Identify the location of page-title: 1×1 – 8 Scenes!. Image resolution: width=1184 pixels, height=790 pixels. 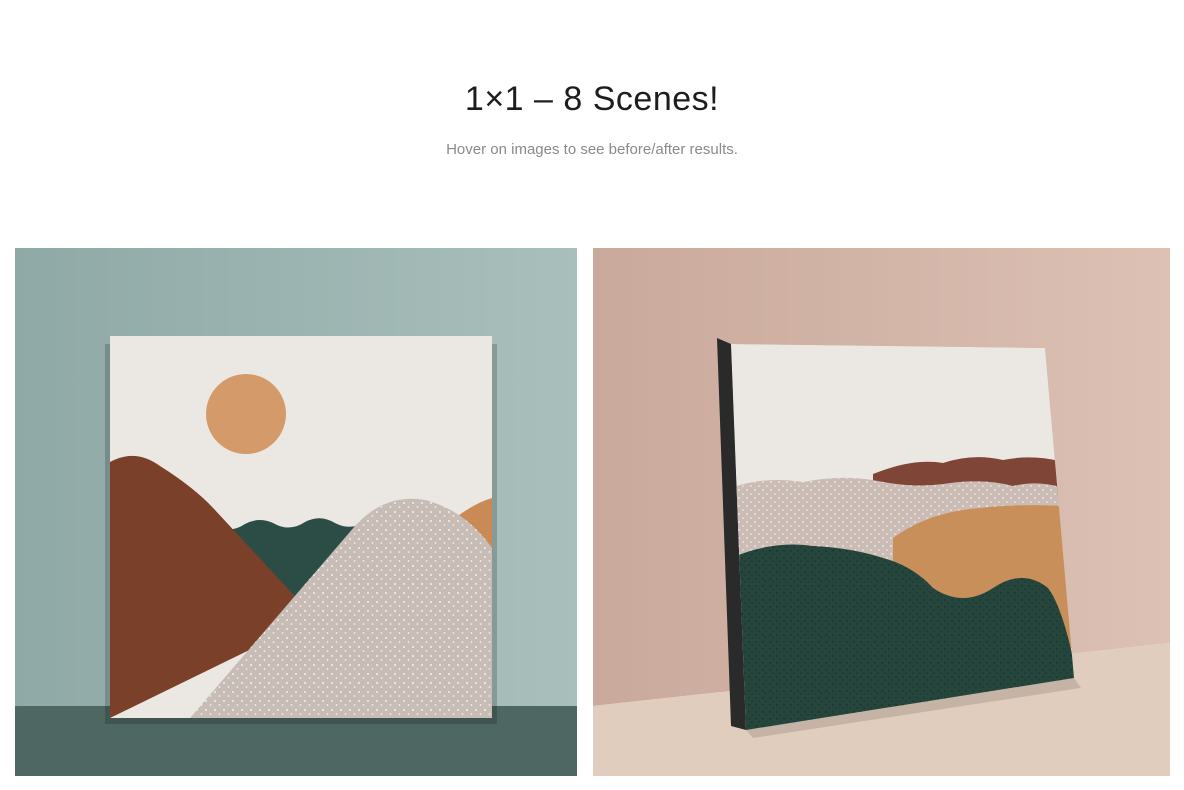
(592, 99).